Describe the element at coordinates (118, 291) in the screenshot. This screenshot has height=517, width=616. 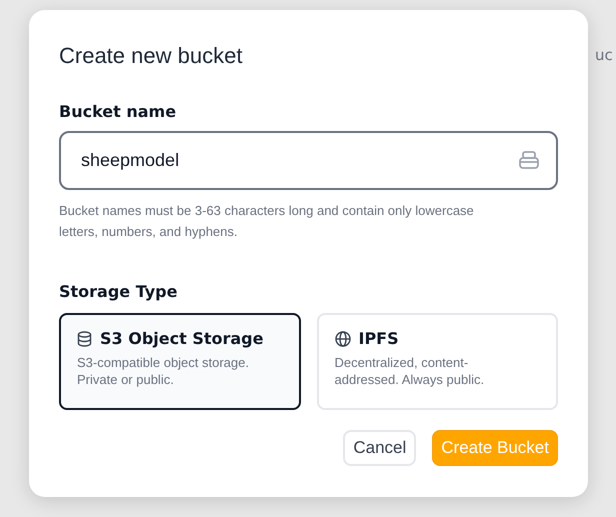
I see `section-label: Storage Type` at that location.